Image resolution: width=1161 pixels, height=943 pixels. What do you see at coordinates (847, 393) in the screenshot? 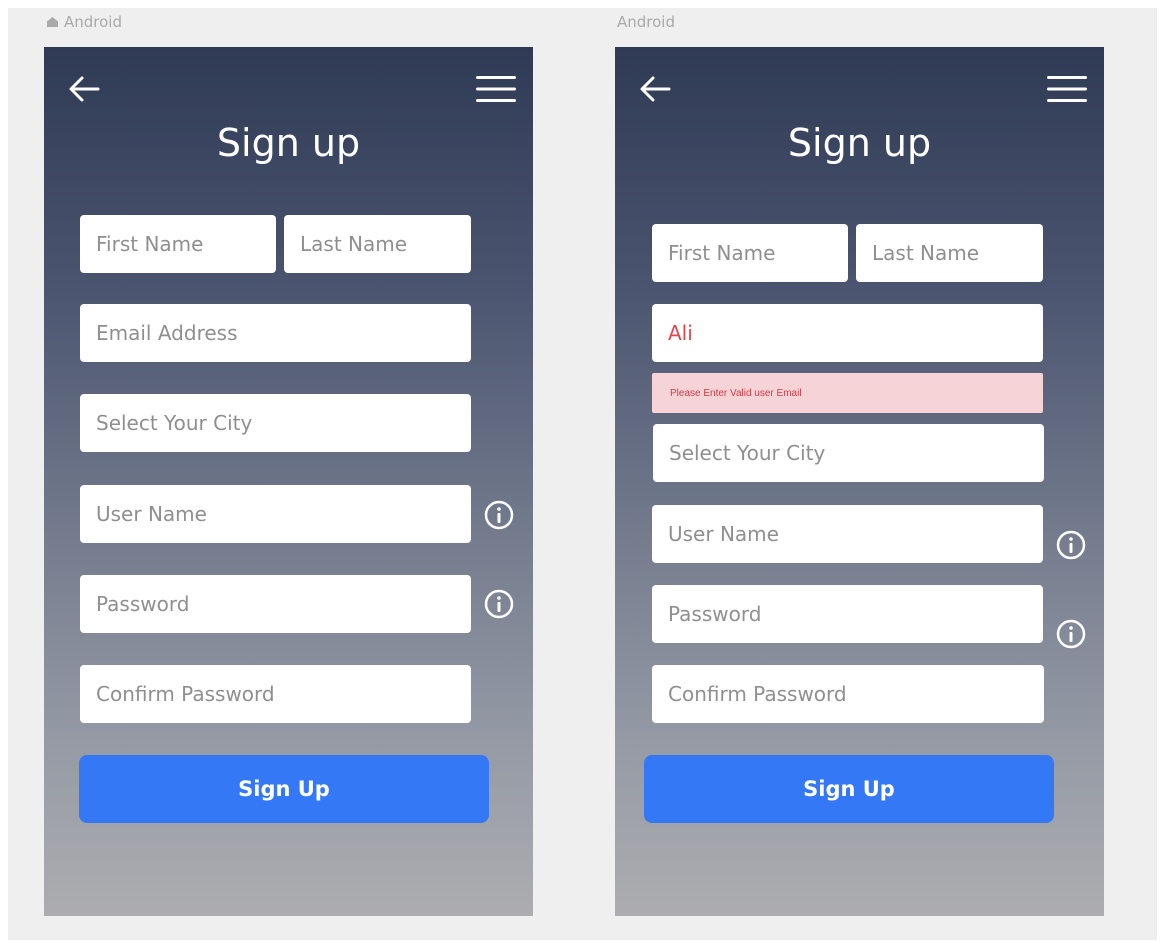
I see `email-error-message: Please Enter Valid user Email` at bounding box center [847, 393].